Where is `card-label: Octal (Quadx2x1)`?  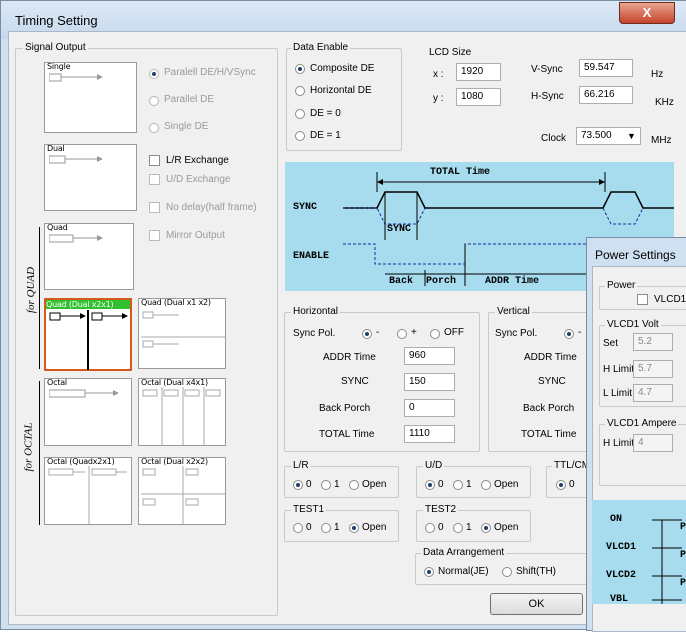 card-label: Octal (Quadx2x1) is located at coordinates (81, 461).